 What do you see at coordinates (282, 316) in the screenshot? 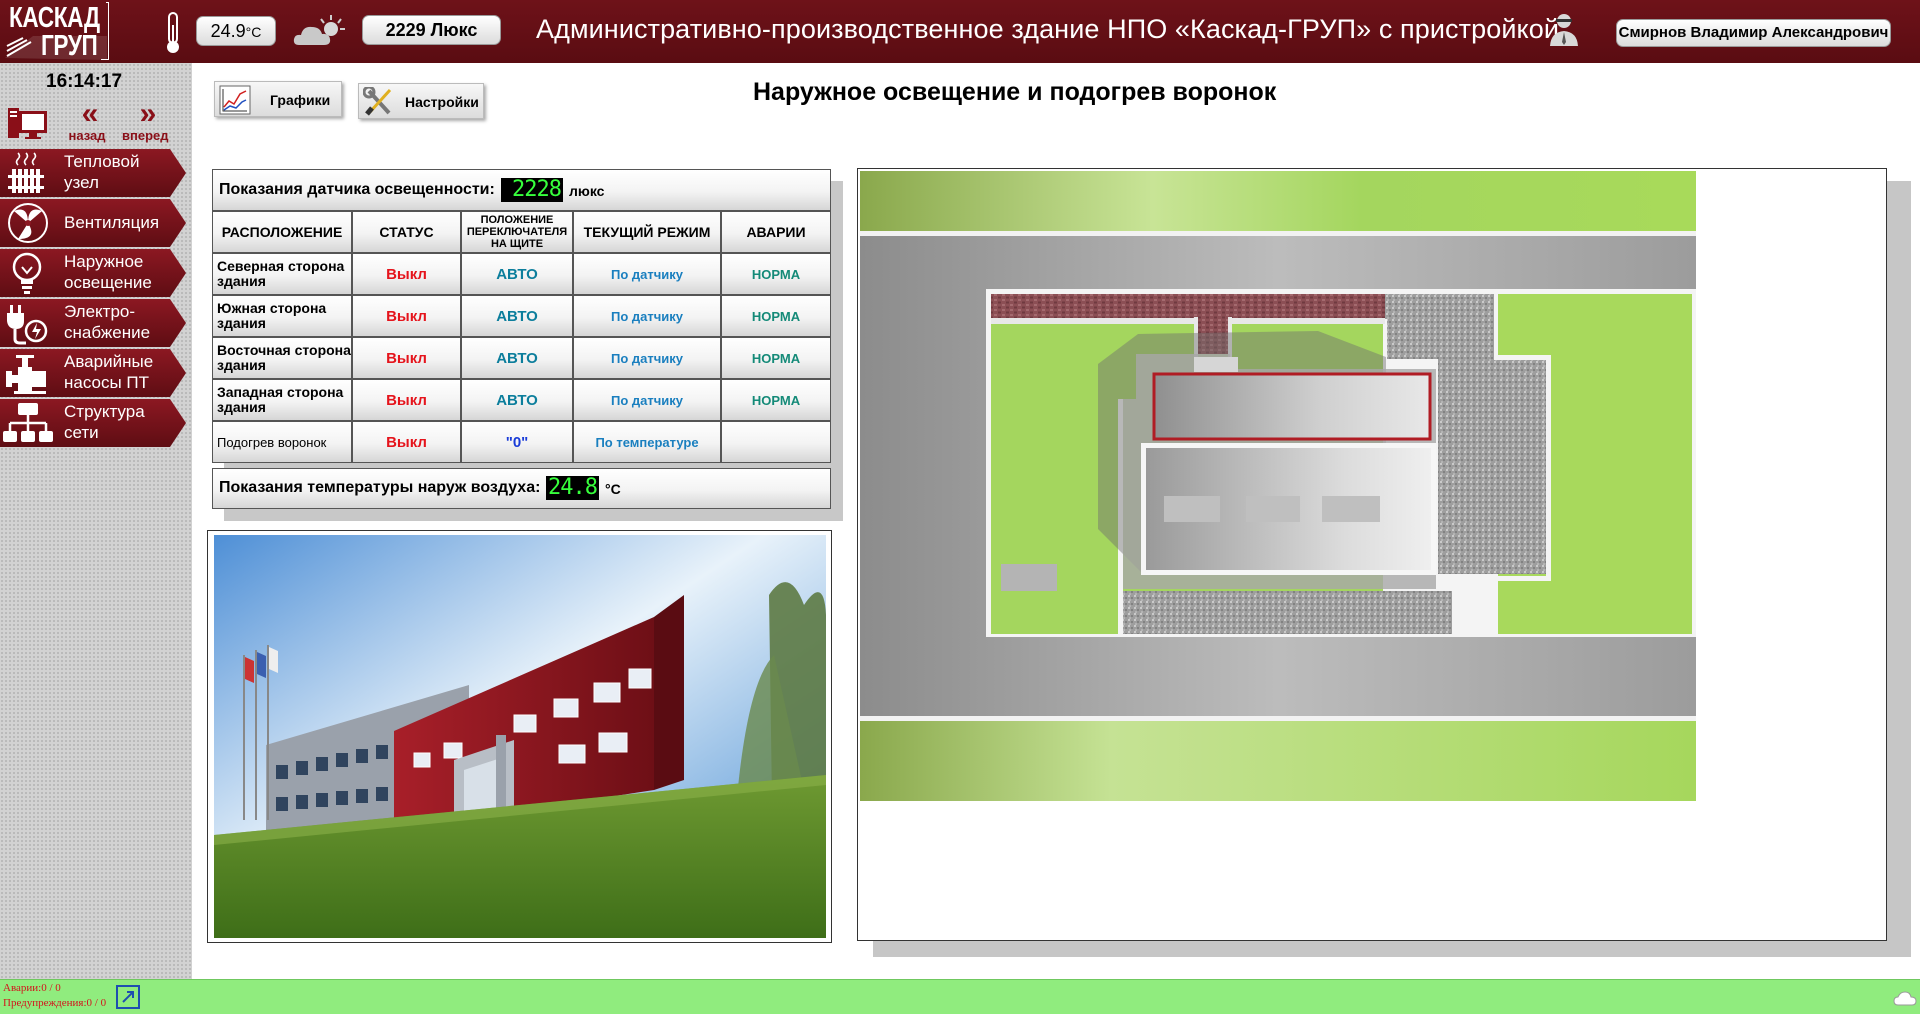
I see `row-location: Южная сторона здания` at bounding box center [282, 316].